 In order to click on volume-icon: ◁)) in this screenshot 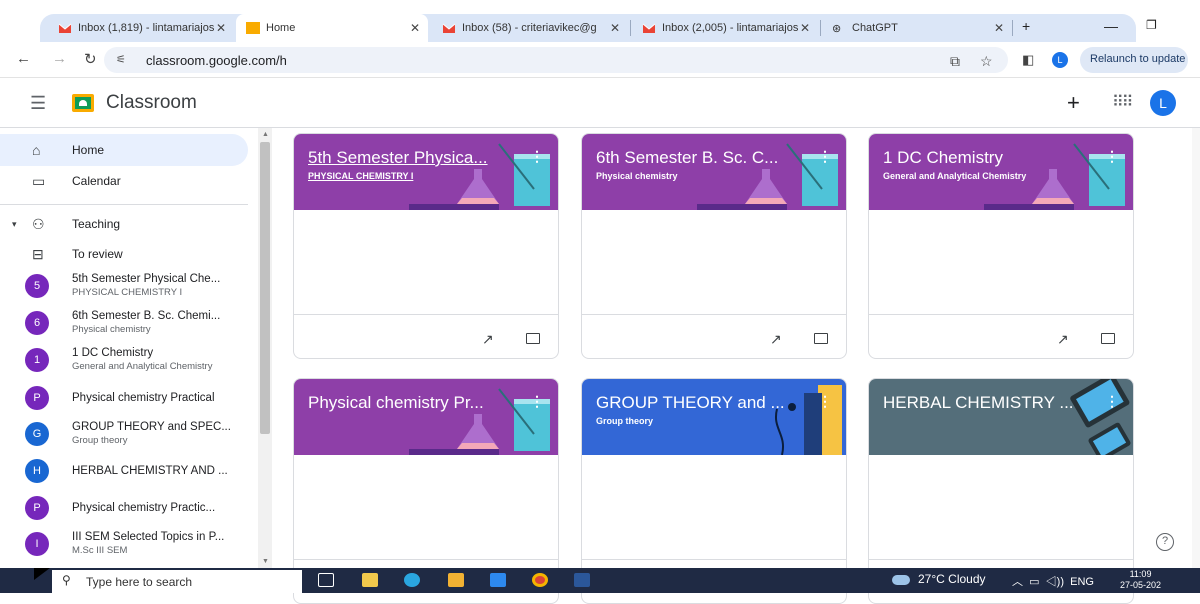, I will do `click(1055, 582)`.